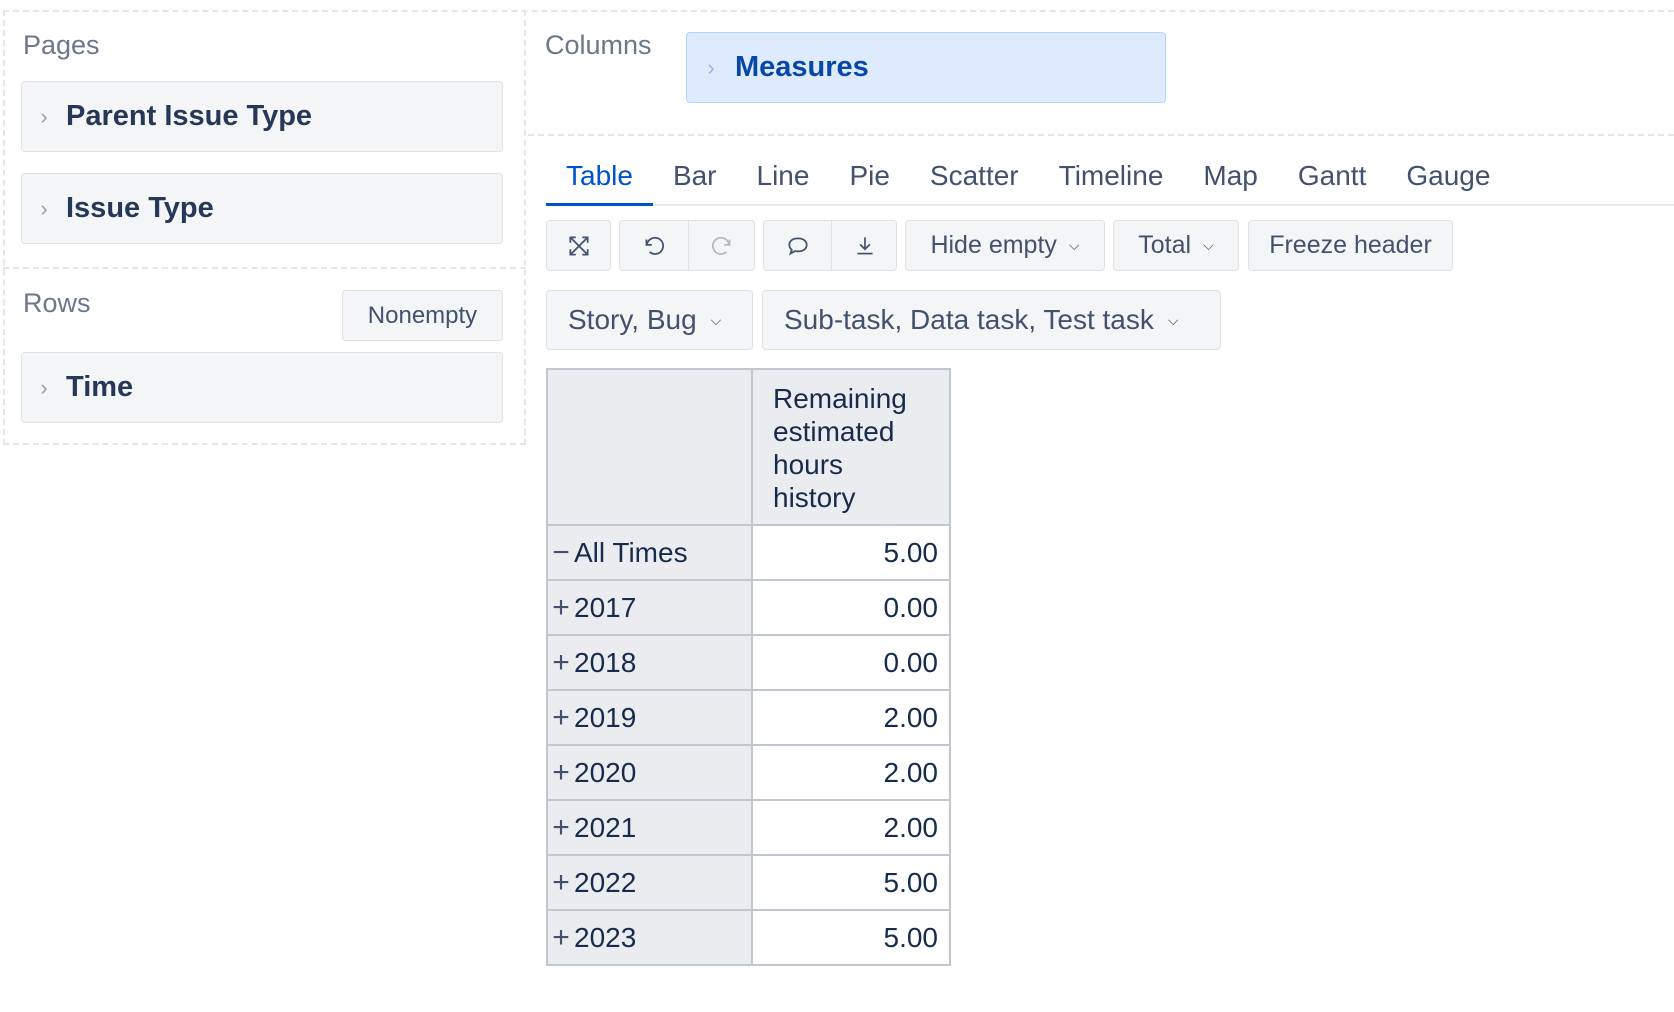 Image resolution: width=1674 pixels, height=1012 pixels. Describe the element at coordinates (649, 882) in the screenshot. I see `row-header-2022: +2022` at that location.